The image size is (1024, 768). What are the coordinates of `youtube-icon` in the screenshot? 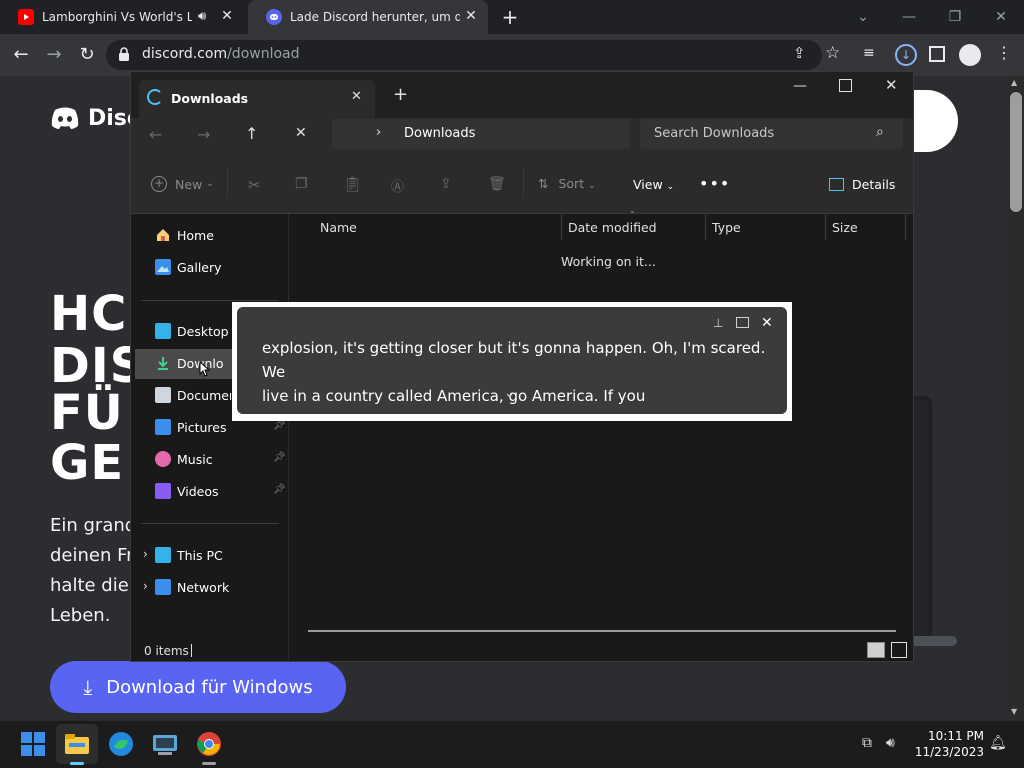 It's located at (26, 17).